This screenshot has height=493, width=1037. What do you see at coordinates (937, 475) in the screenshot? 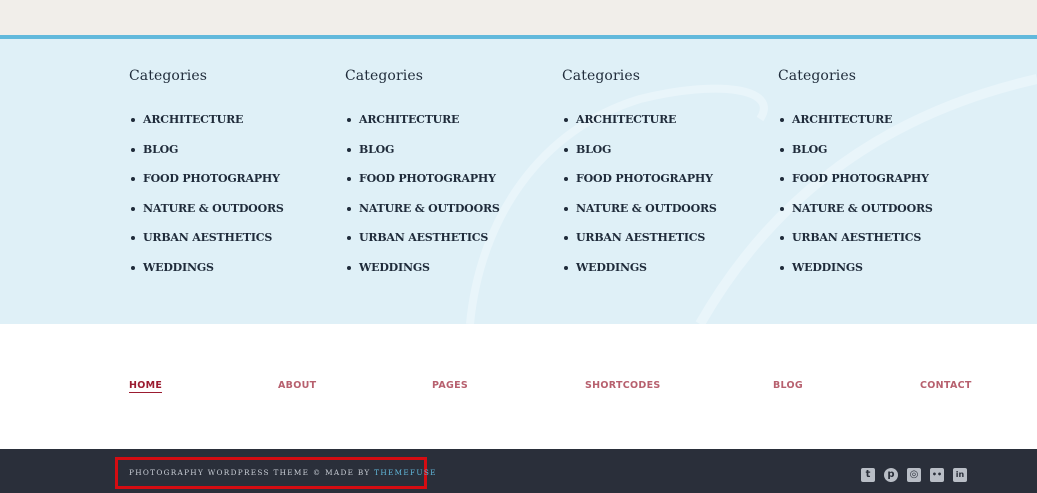
I see `flickr-icon: ••` at bounding box center [937, 475].